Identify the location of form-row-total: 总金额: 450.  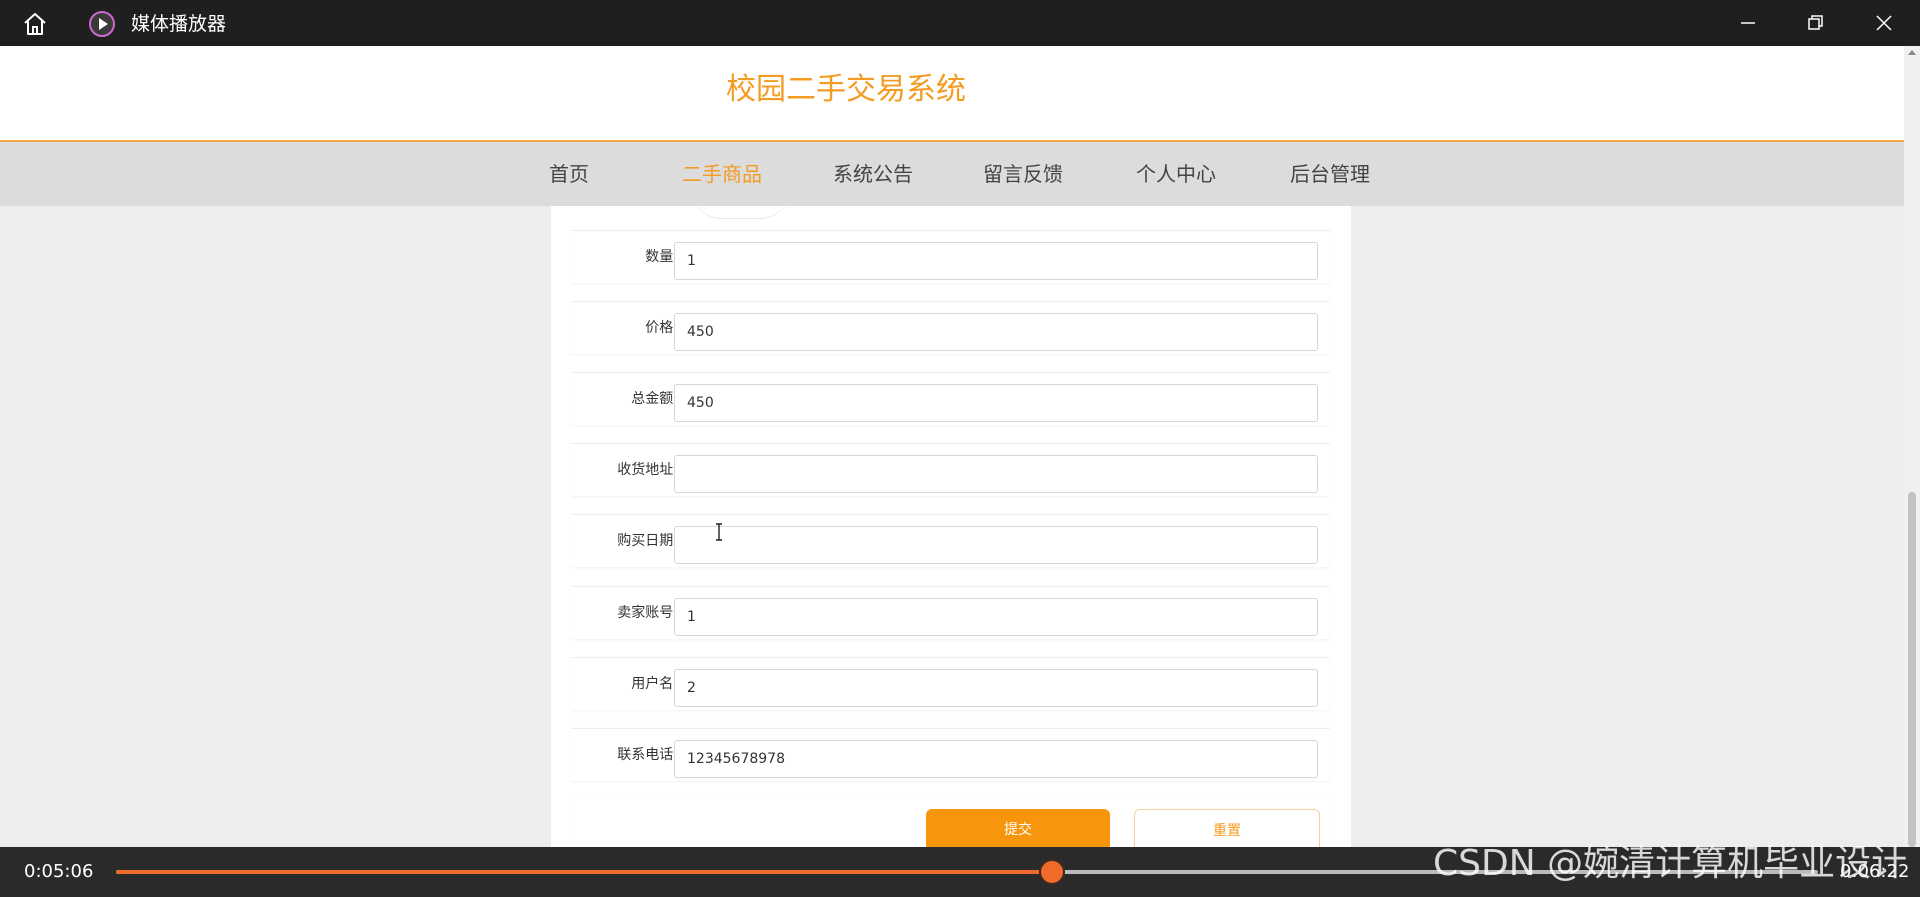
(950, 398).